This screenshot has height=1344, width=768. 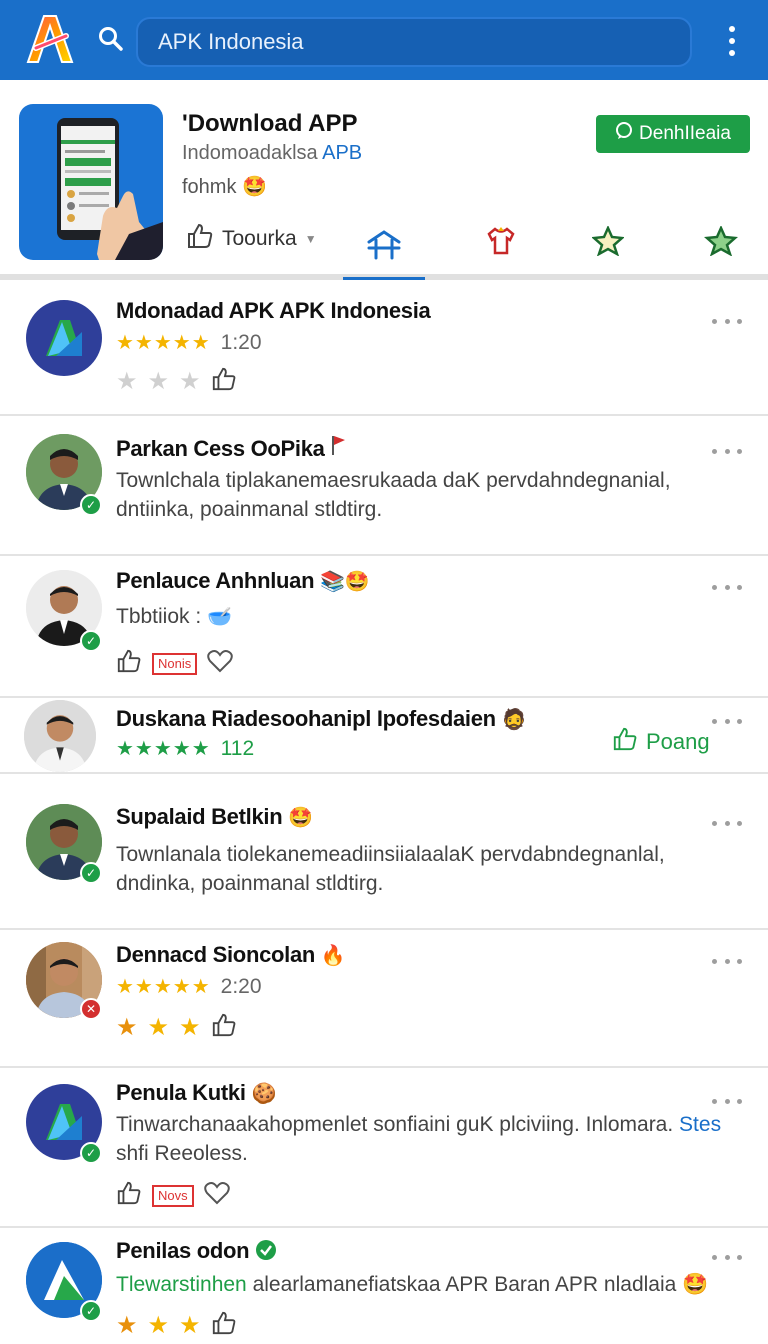 I want to click on news-tag: Nonis, so click(x=175, y=663).